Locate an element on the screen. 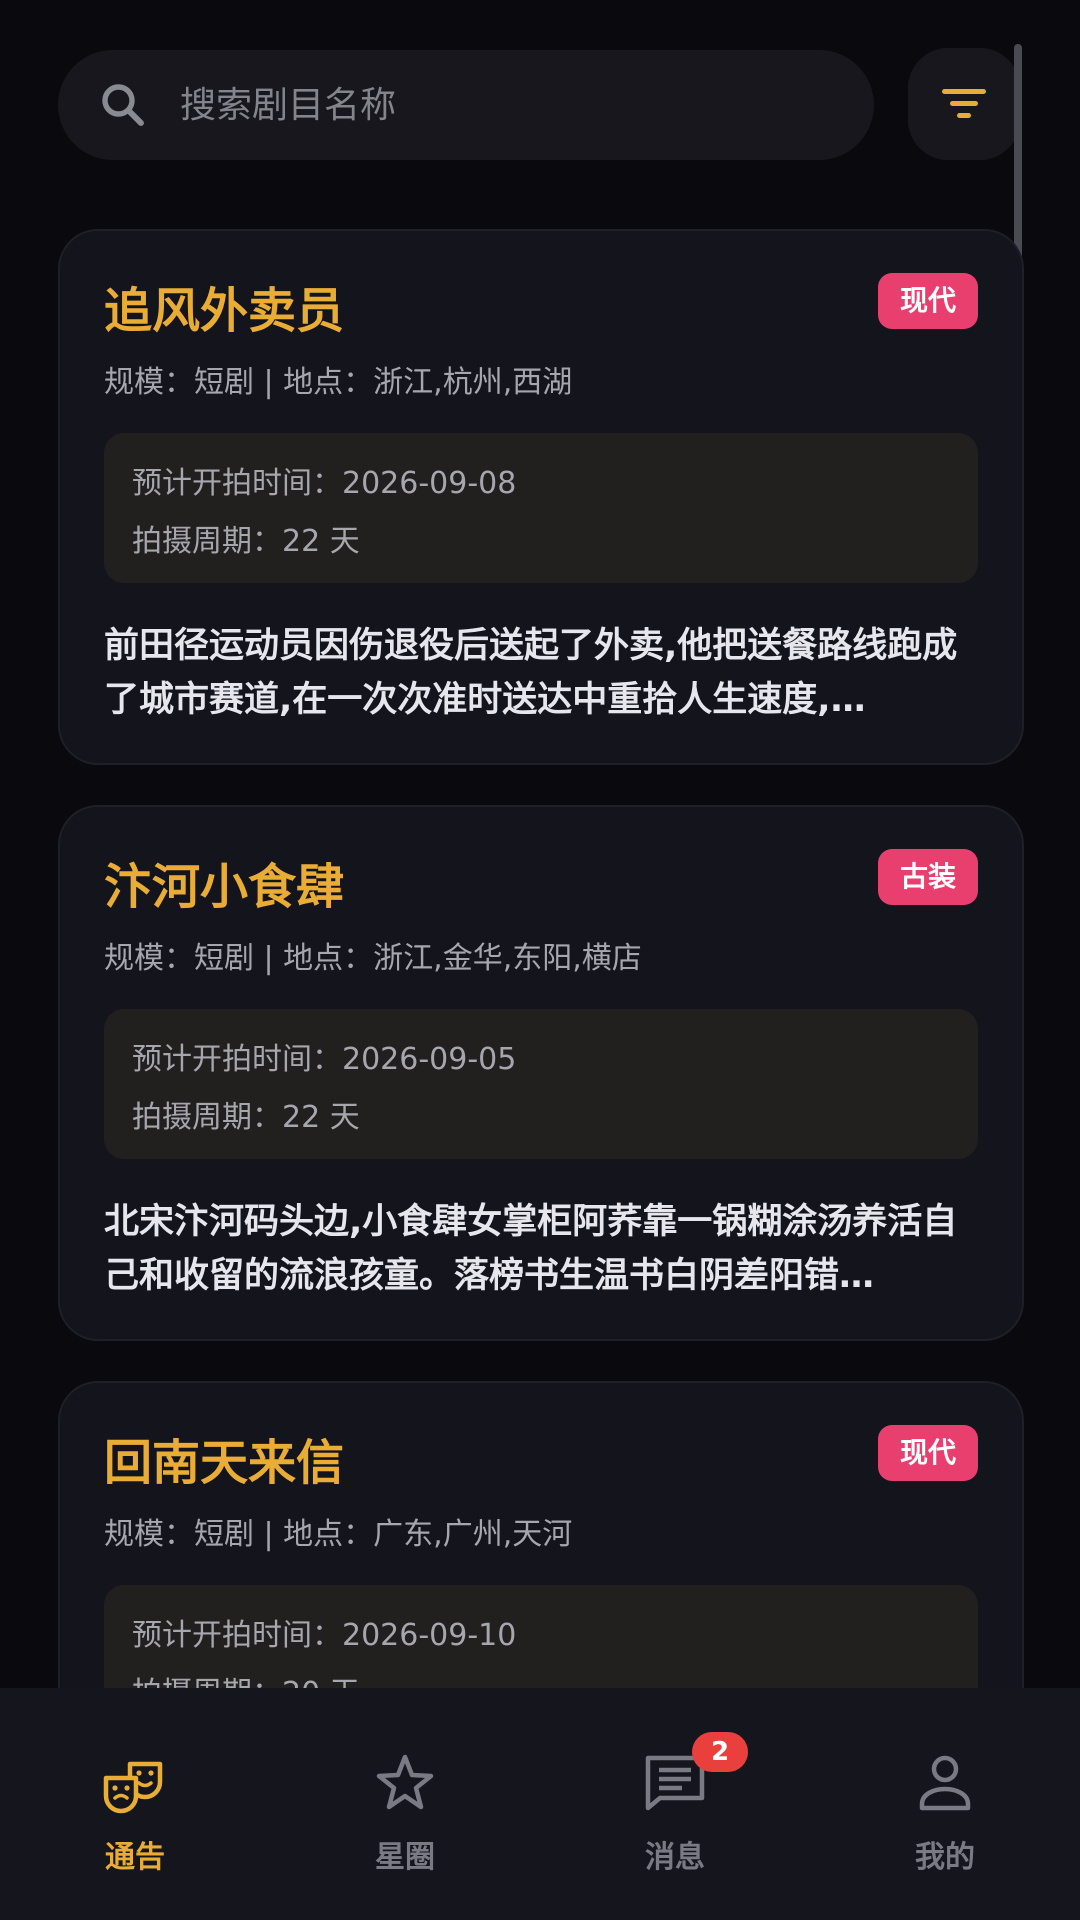 The height and width of the screenshot is (1920, 1080). search-input is located at coordinates (480, 105).